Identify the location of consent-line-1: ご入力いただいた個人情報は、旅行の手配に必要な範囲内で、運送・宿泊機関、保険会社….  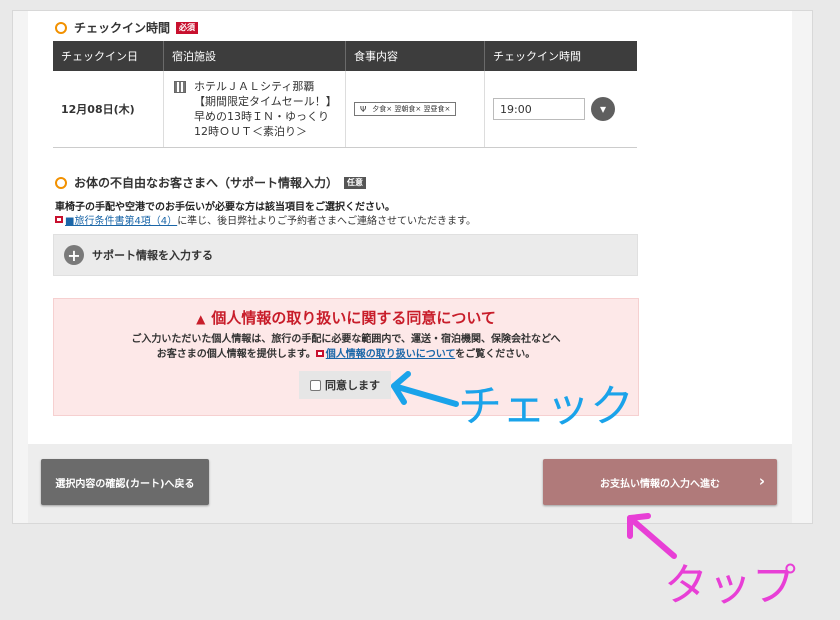
(346, 339).